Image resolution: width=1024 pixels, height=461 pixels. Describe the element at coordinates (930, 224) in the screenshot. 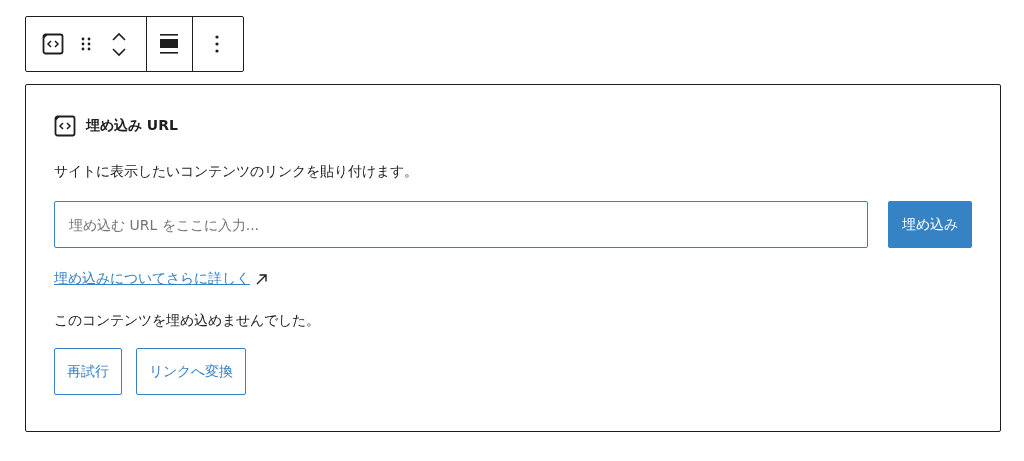

I see `embed-button: 埋め込み` at that location.